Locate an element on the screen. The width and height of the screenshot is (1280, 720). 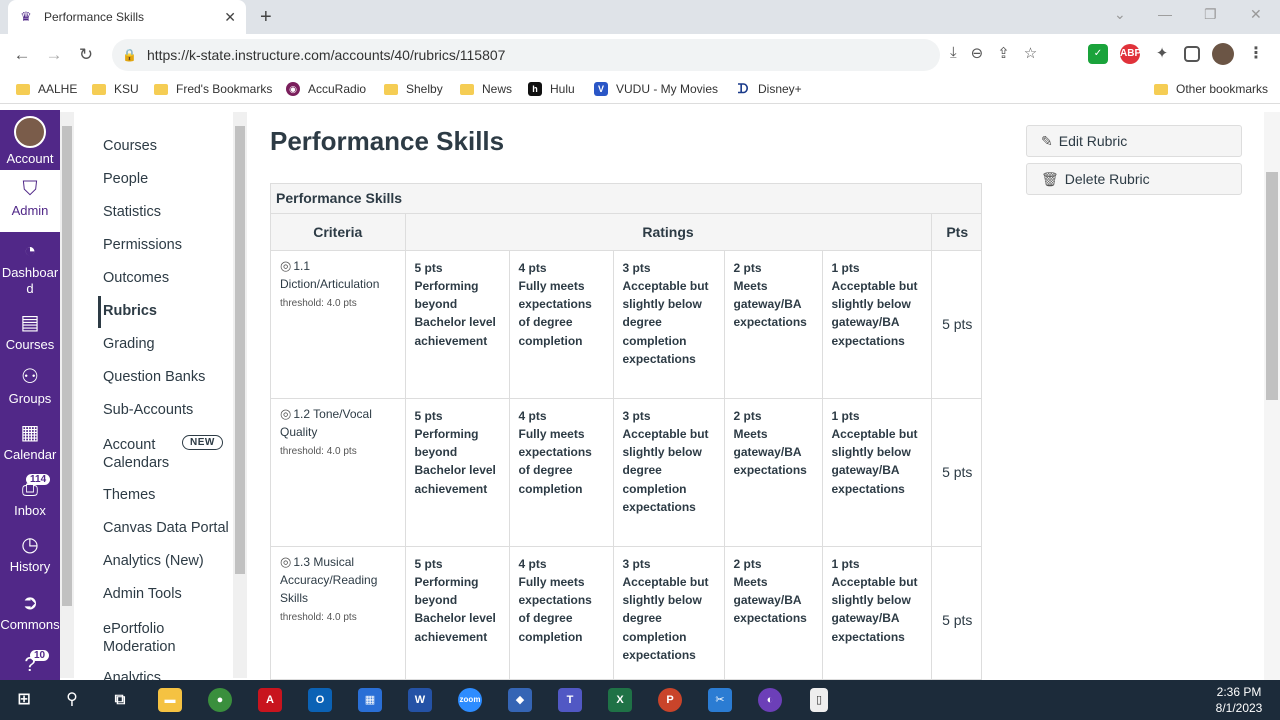
file-explorer-icon: ▬ is located at coordinates (170, 700).